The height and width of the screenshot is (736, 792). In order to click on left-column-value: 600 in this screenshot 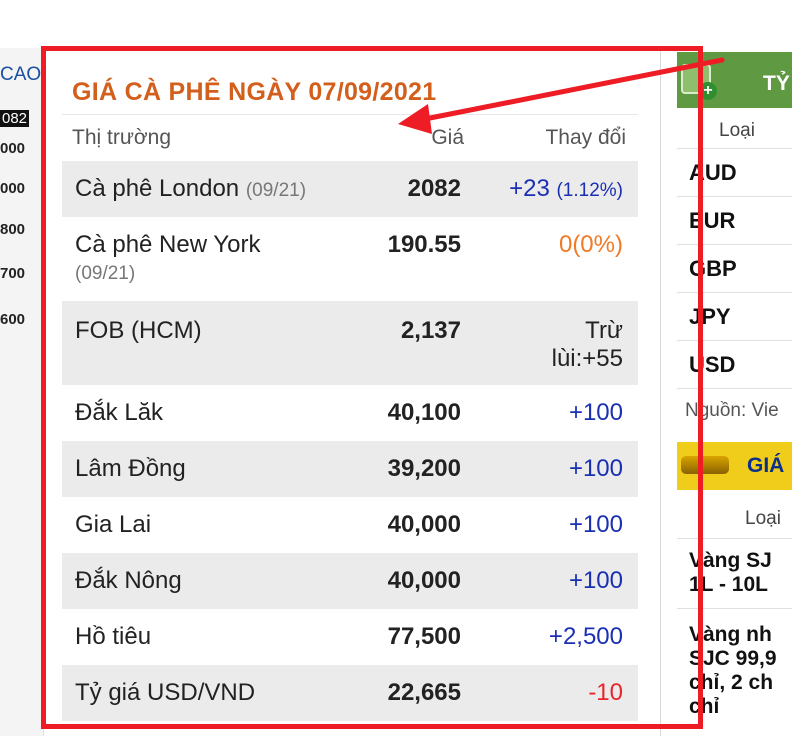, I will do `click(13, 319)`.